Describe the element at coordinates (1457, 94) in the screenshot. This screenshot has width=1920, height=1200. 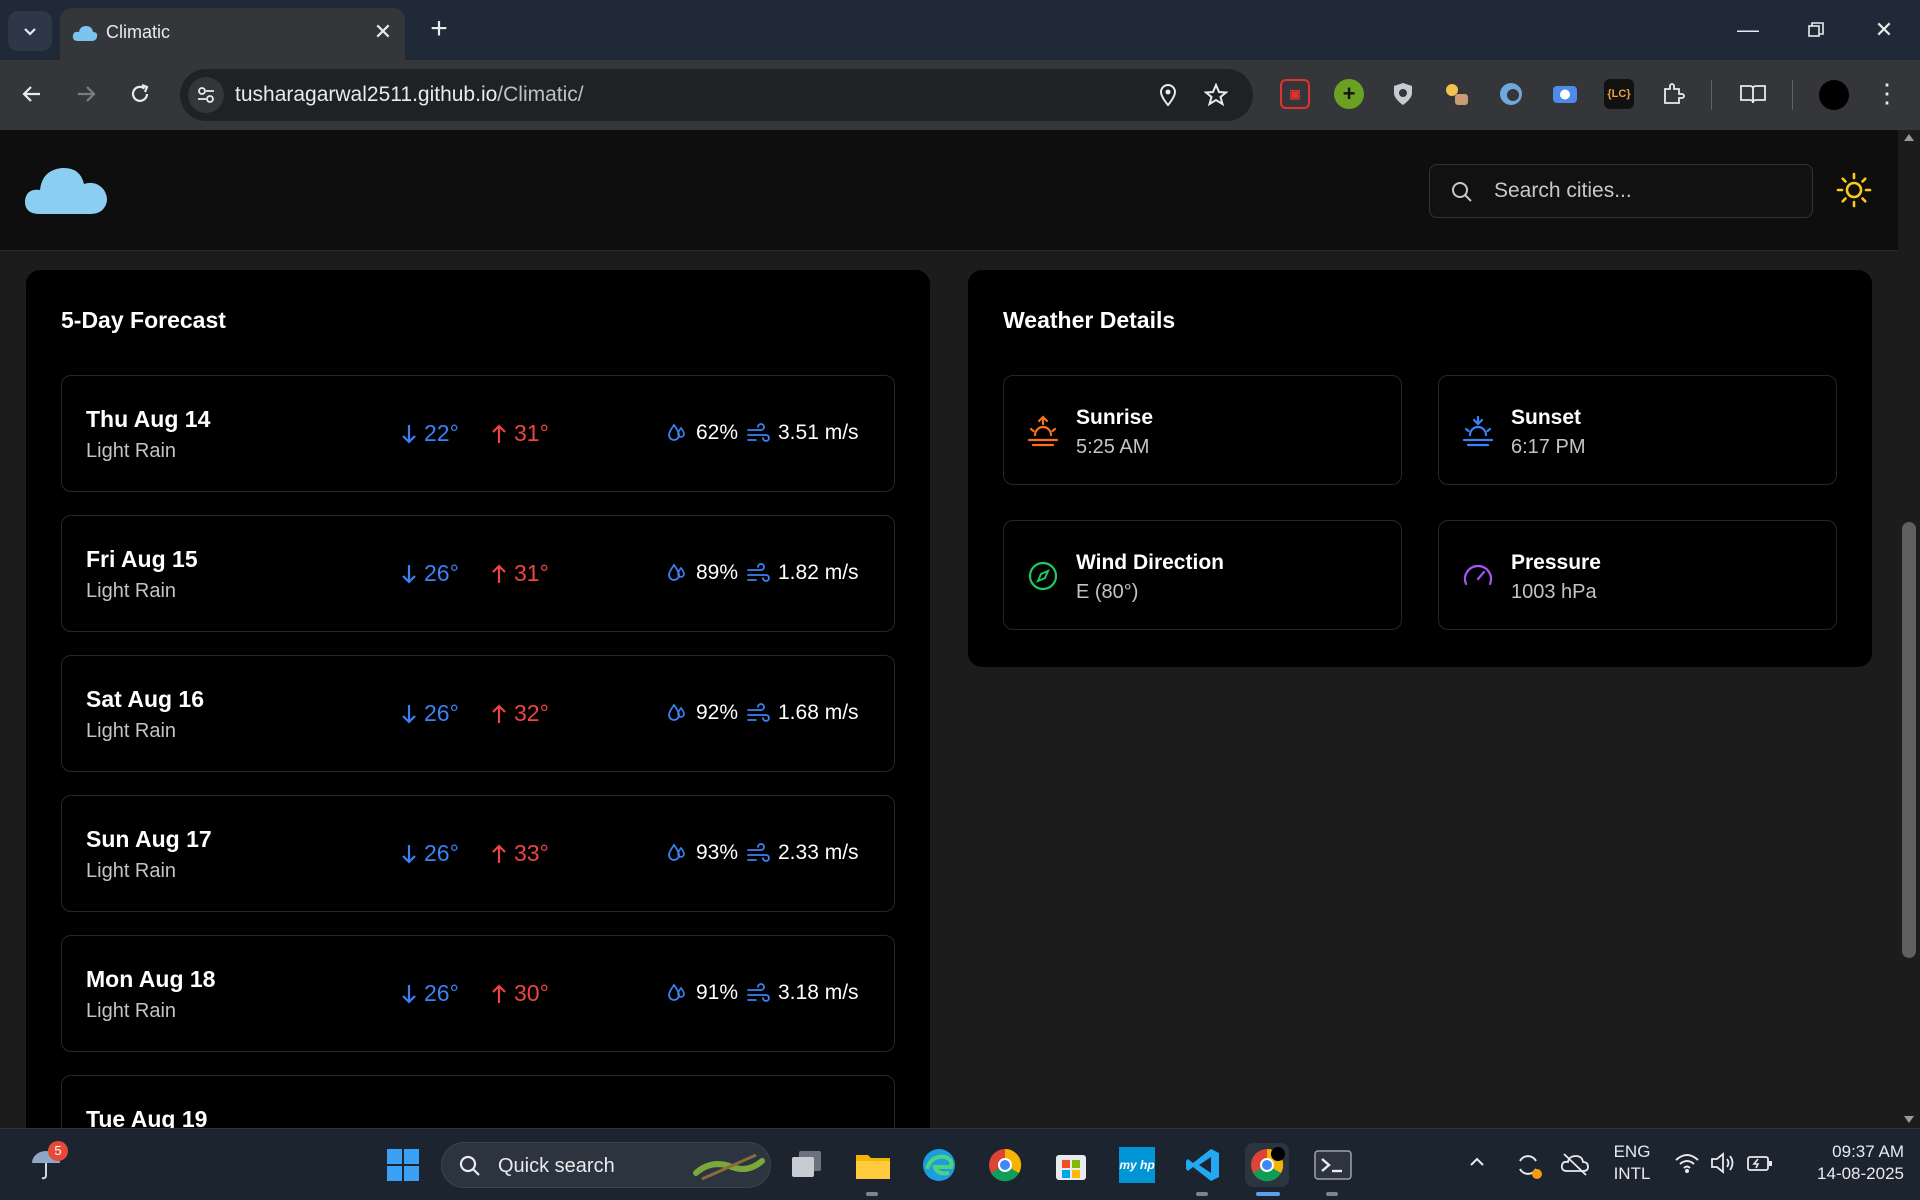
I see `cat-extension-icon` at that location.